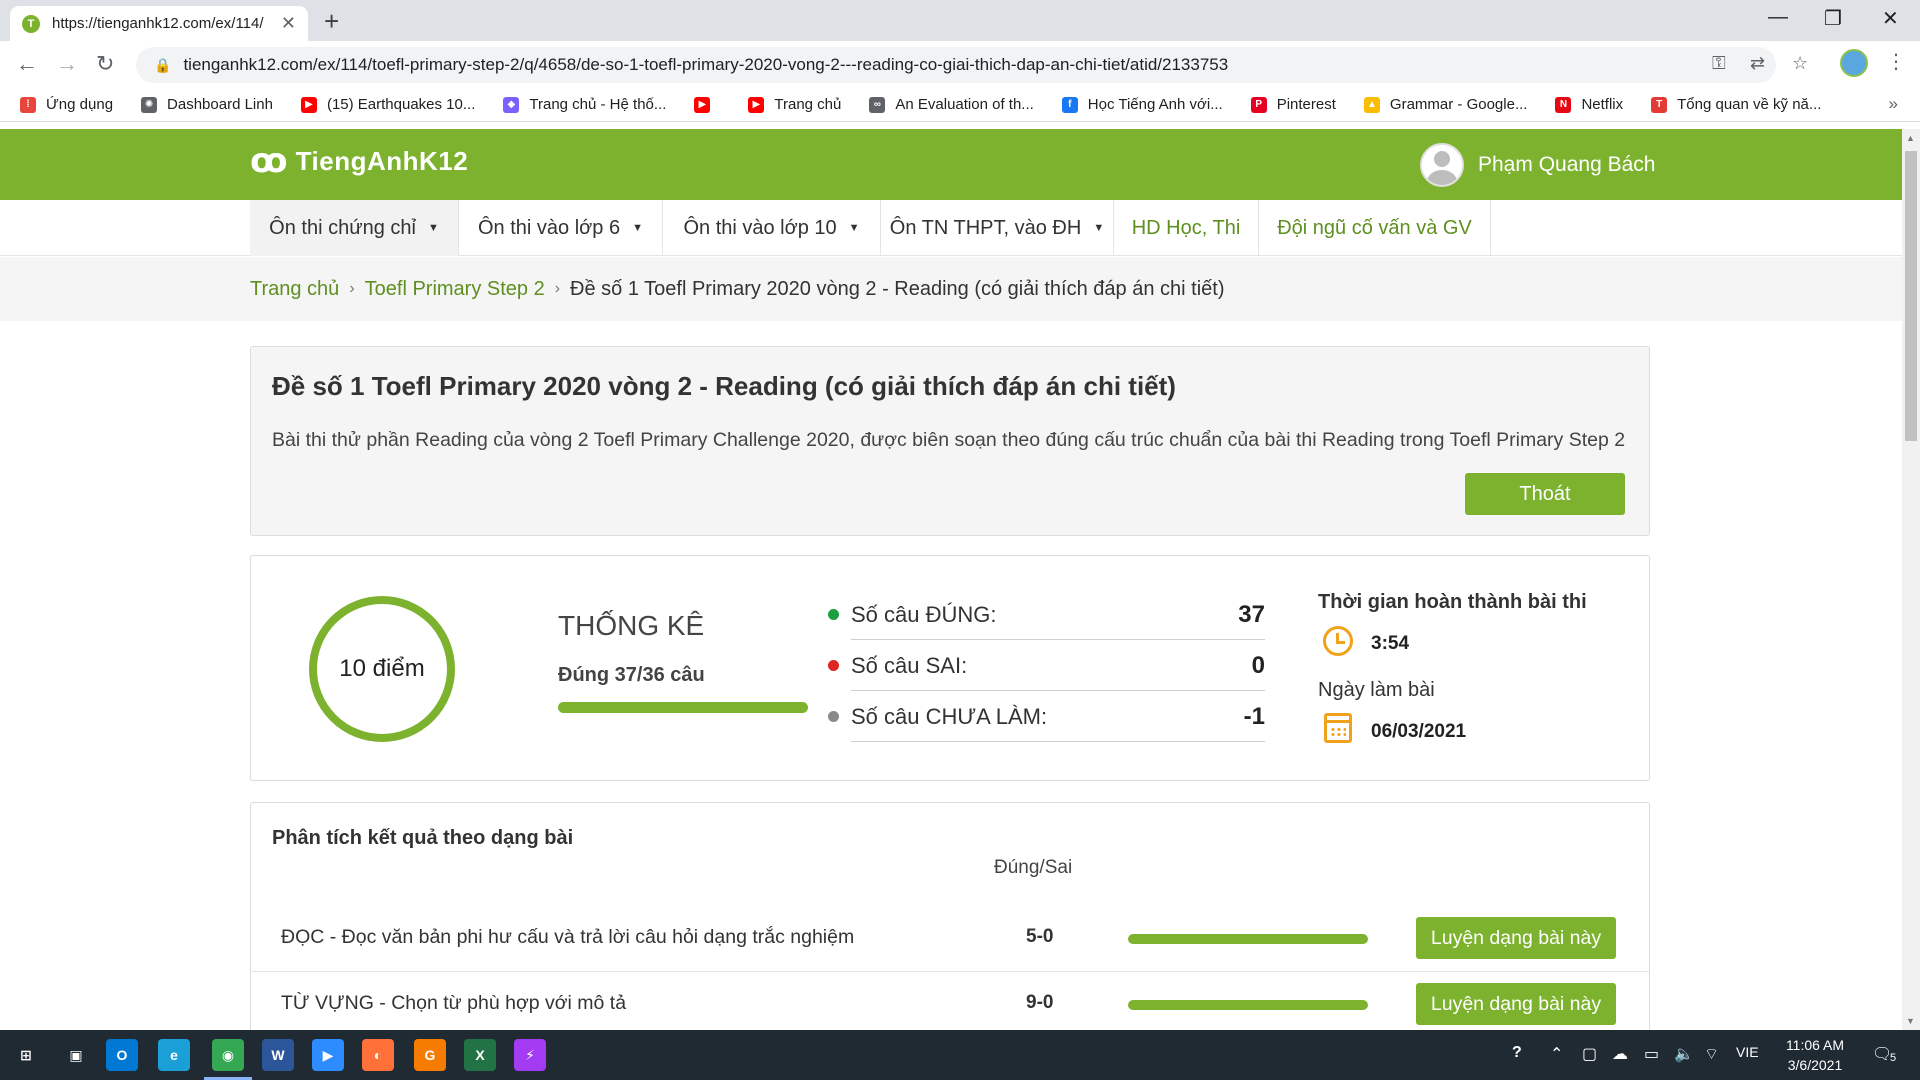 This screenshot has height=1080, width=1920. Describe the element at coordinates (1589, 104) in the screenshot. I see `bookmark-item: N Netflix` at that location.